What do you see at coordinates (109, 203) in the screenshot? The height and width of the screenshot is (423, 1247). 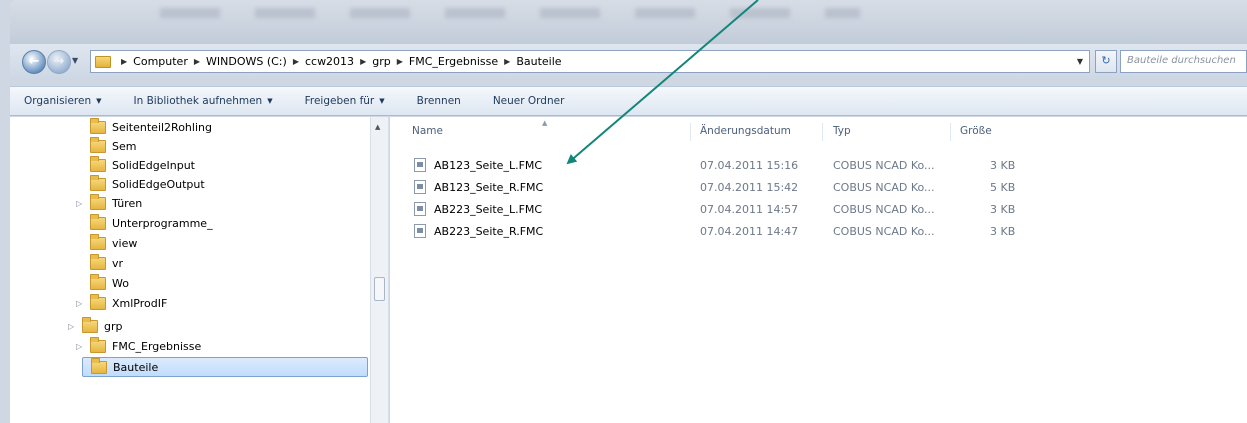 I see `tree-item: ▷ Türen` at bounding box center [109, 203].